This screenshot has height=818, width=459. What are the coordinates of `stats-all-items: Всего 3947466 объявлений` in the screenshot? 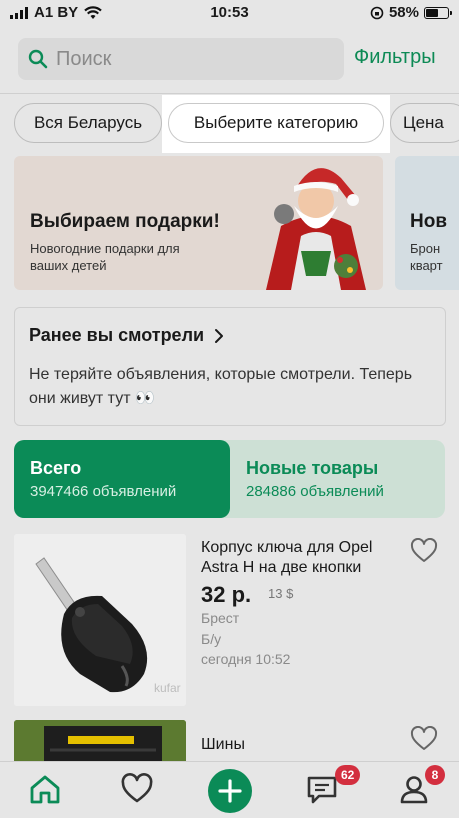 It's located at (122, 479).